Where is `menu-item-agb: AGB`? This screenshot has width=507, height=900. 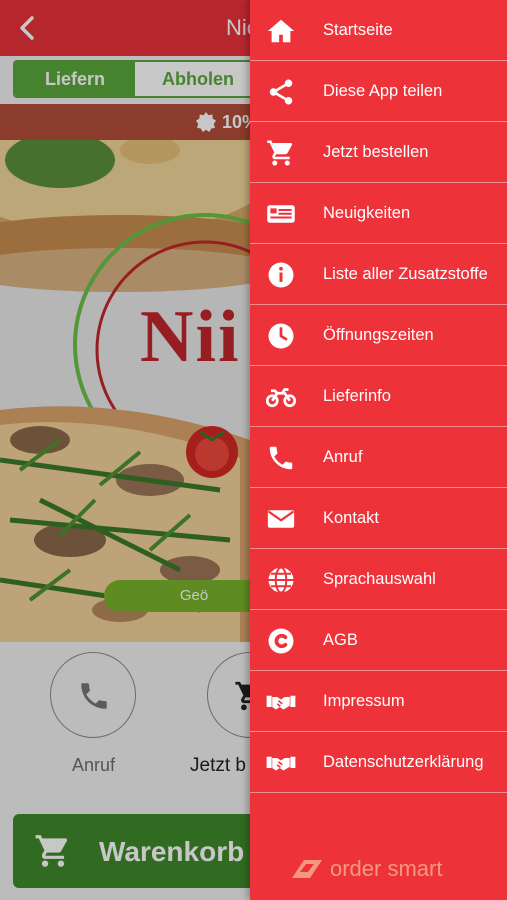
menu-item-agb: AGB is located at coordinates (378, 640).